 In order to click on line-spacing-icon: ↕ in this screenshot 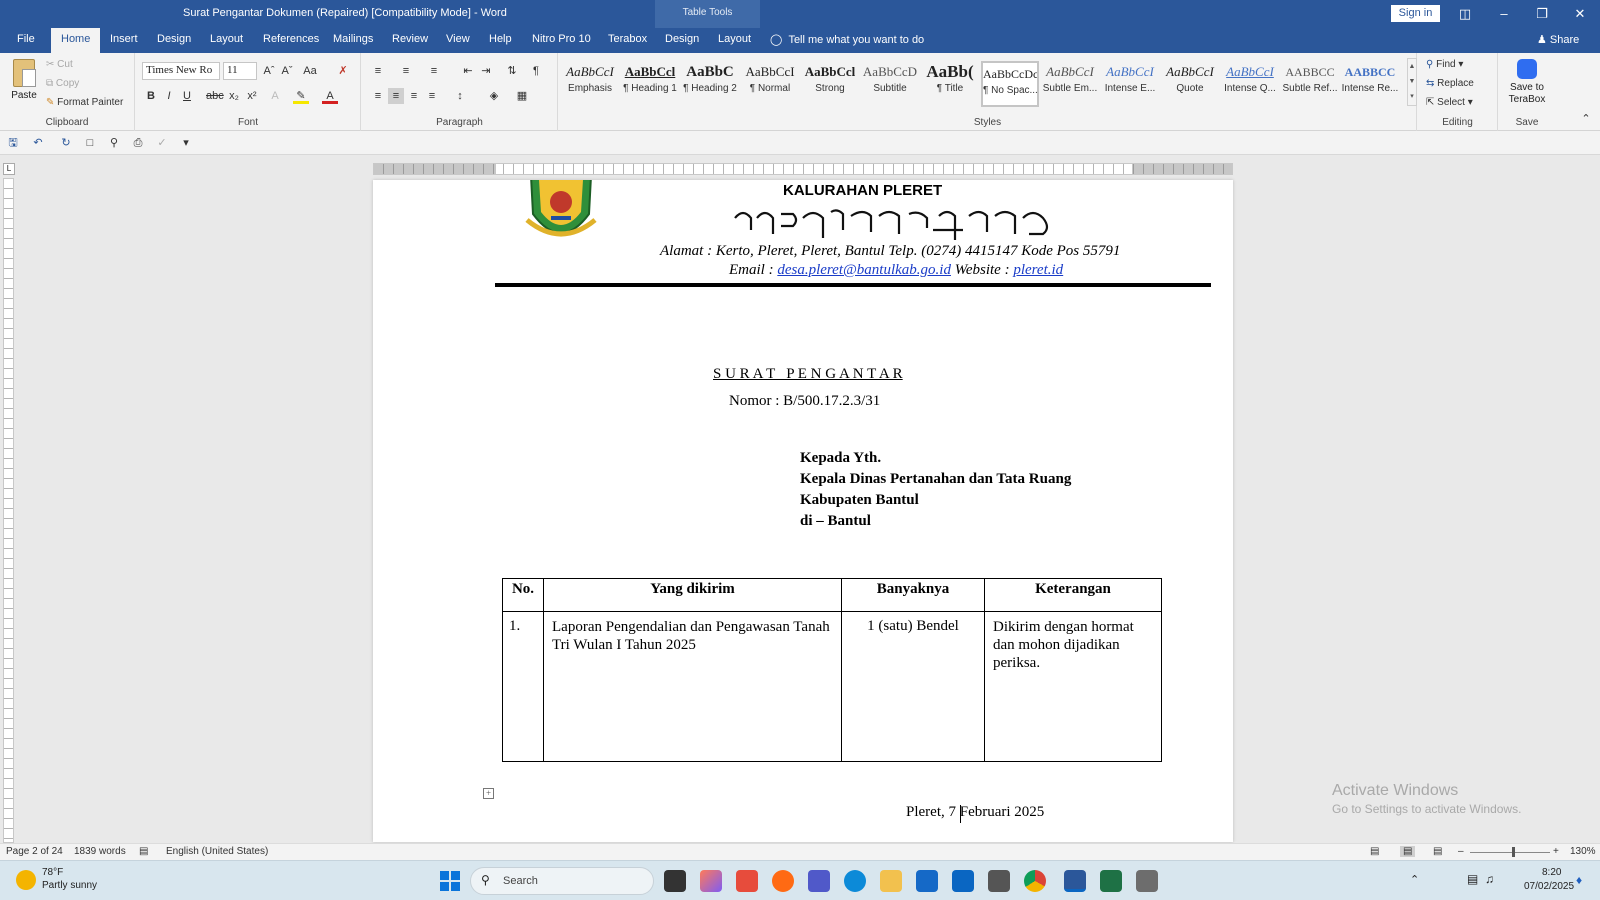, I will do `click(460, 96)`.